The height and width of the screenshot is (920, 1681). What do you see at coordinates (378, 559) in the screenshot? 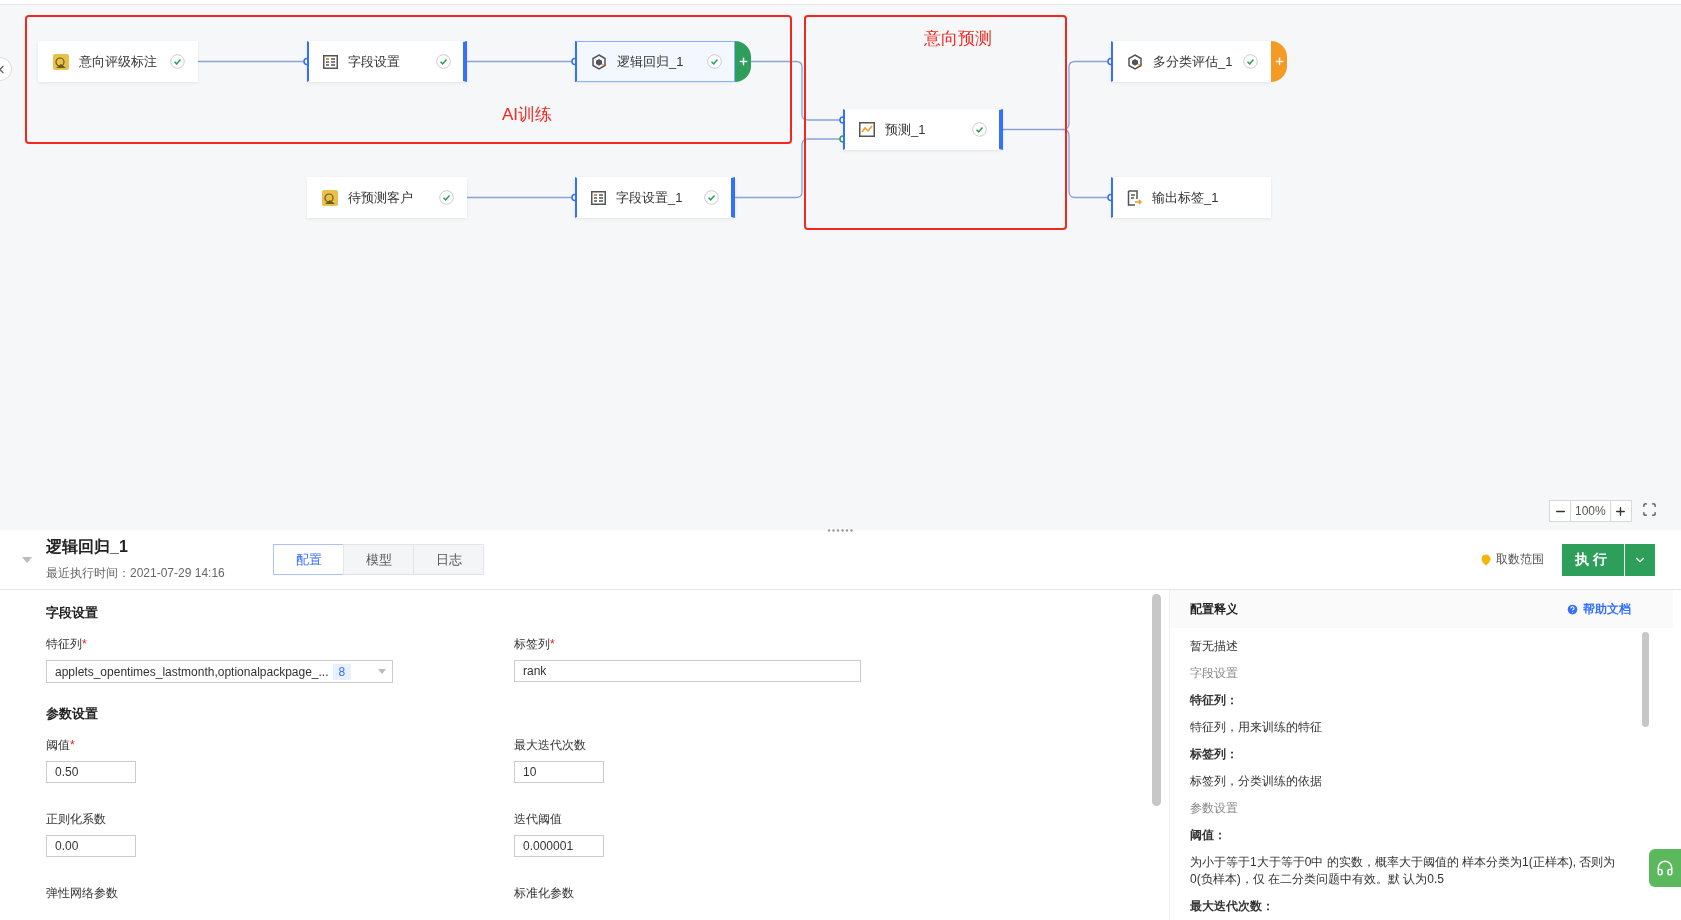
I see `tab: 模型` at bounding box center [378, 559].